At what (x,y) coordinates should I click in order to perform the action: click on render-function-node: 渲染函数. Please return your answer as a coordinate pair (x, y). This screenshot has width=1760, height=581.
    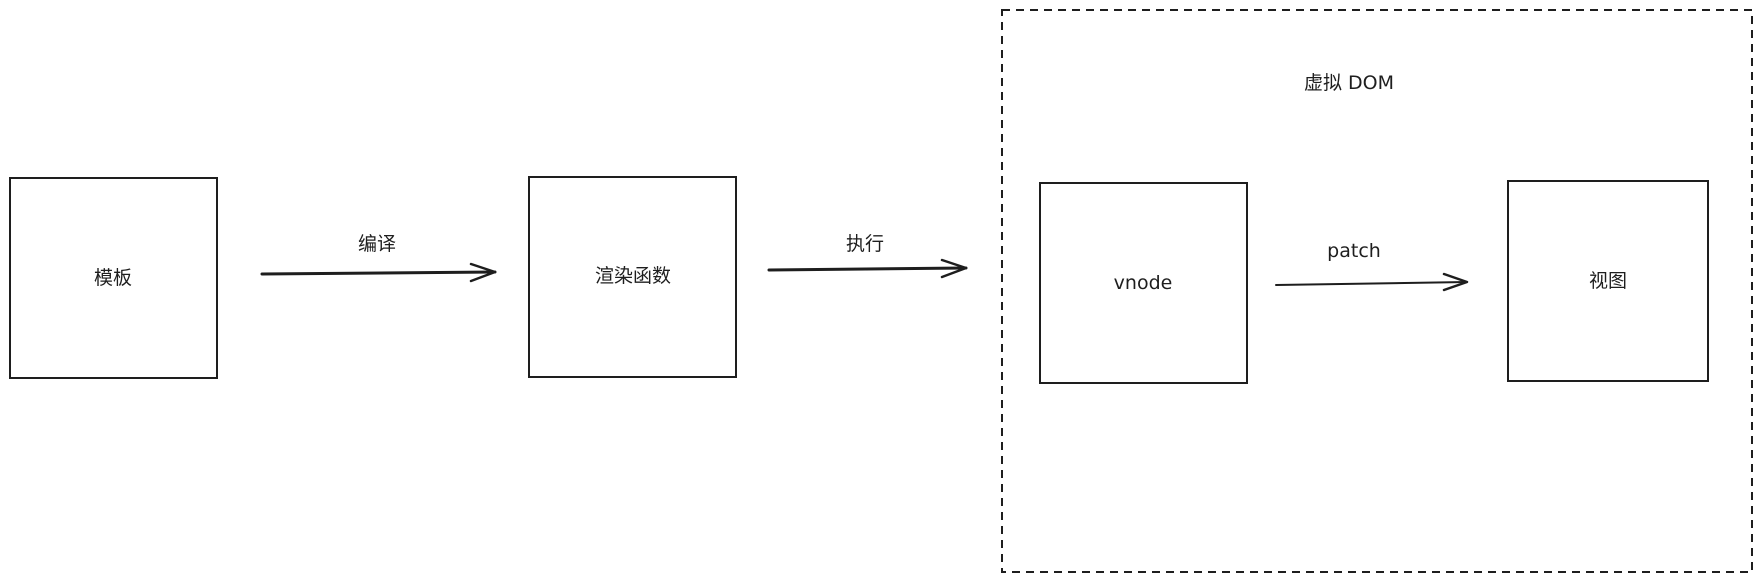
    Looking at the image, I should click on (632, 277).